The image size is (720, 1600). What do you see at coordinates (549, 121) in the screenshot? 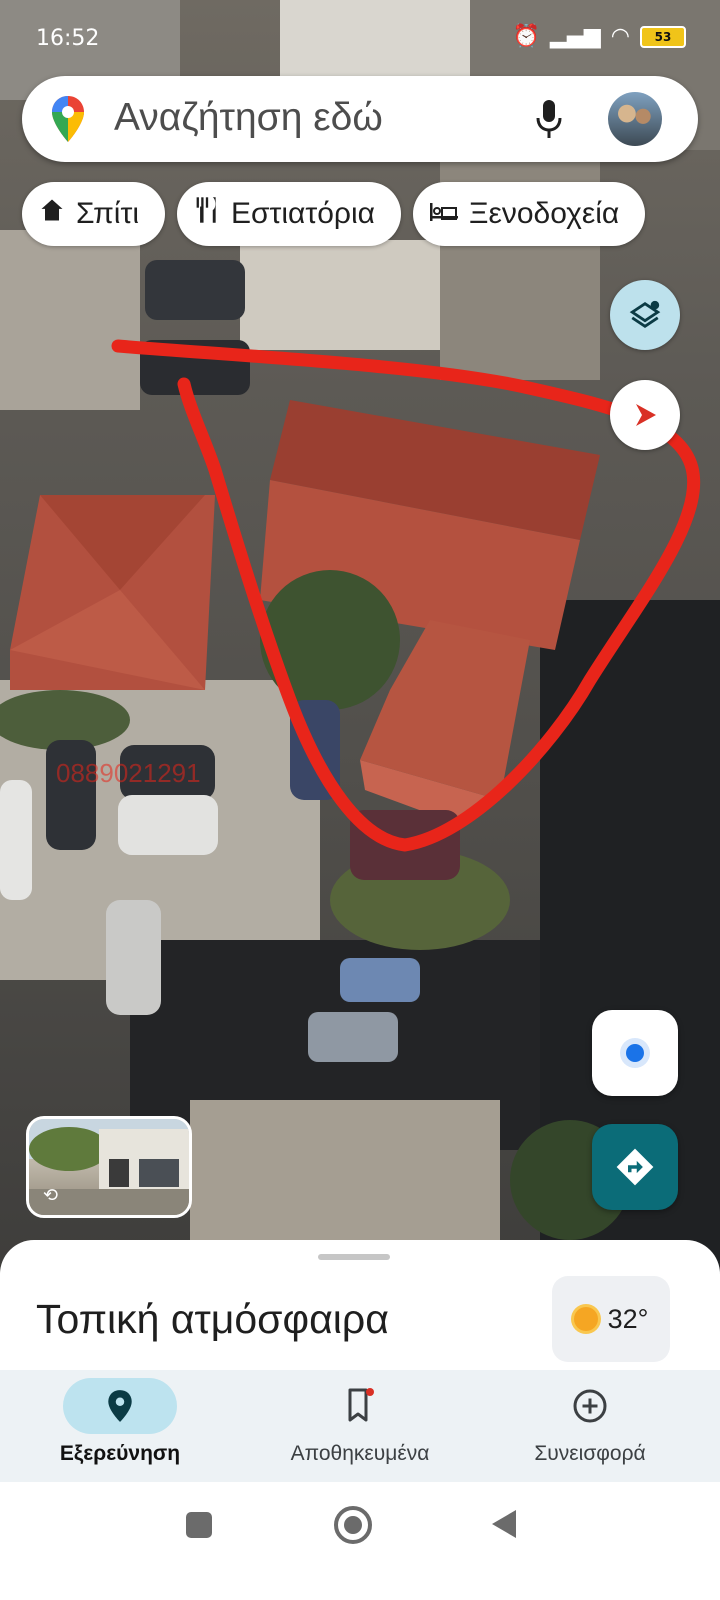
I see `mic-icon` at bounding box center [549, 121].